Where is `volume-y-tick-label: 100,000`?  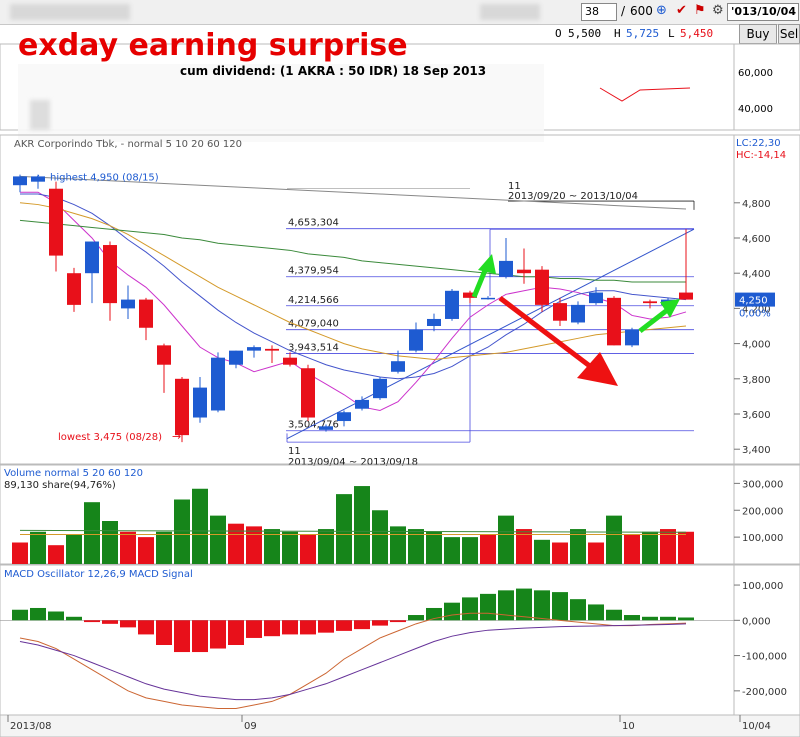 volume-y-tick-label: 100,000 is located at coordinates (762, 538).